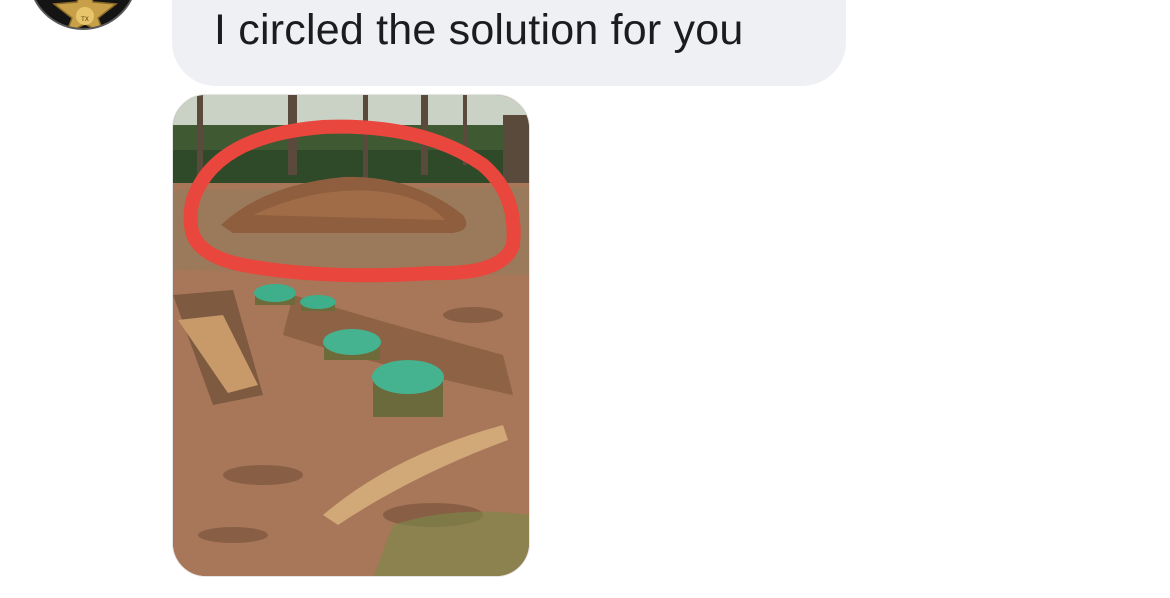  What do you see at coordinates (479, 30) in the screenshot?
I see `message-text: I circled the solution for you` at bounding box center [479, 30].